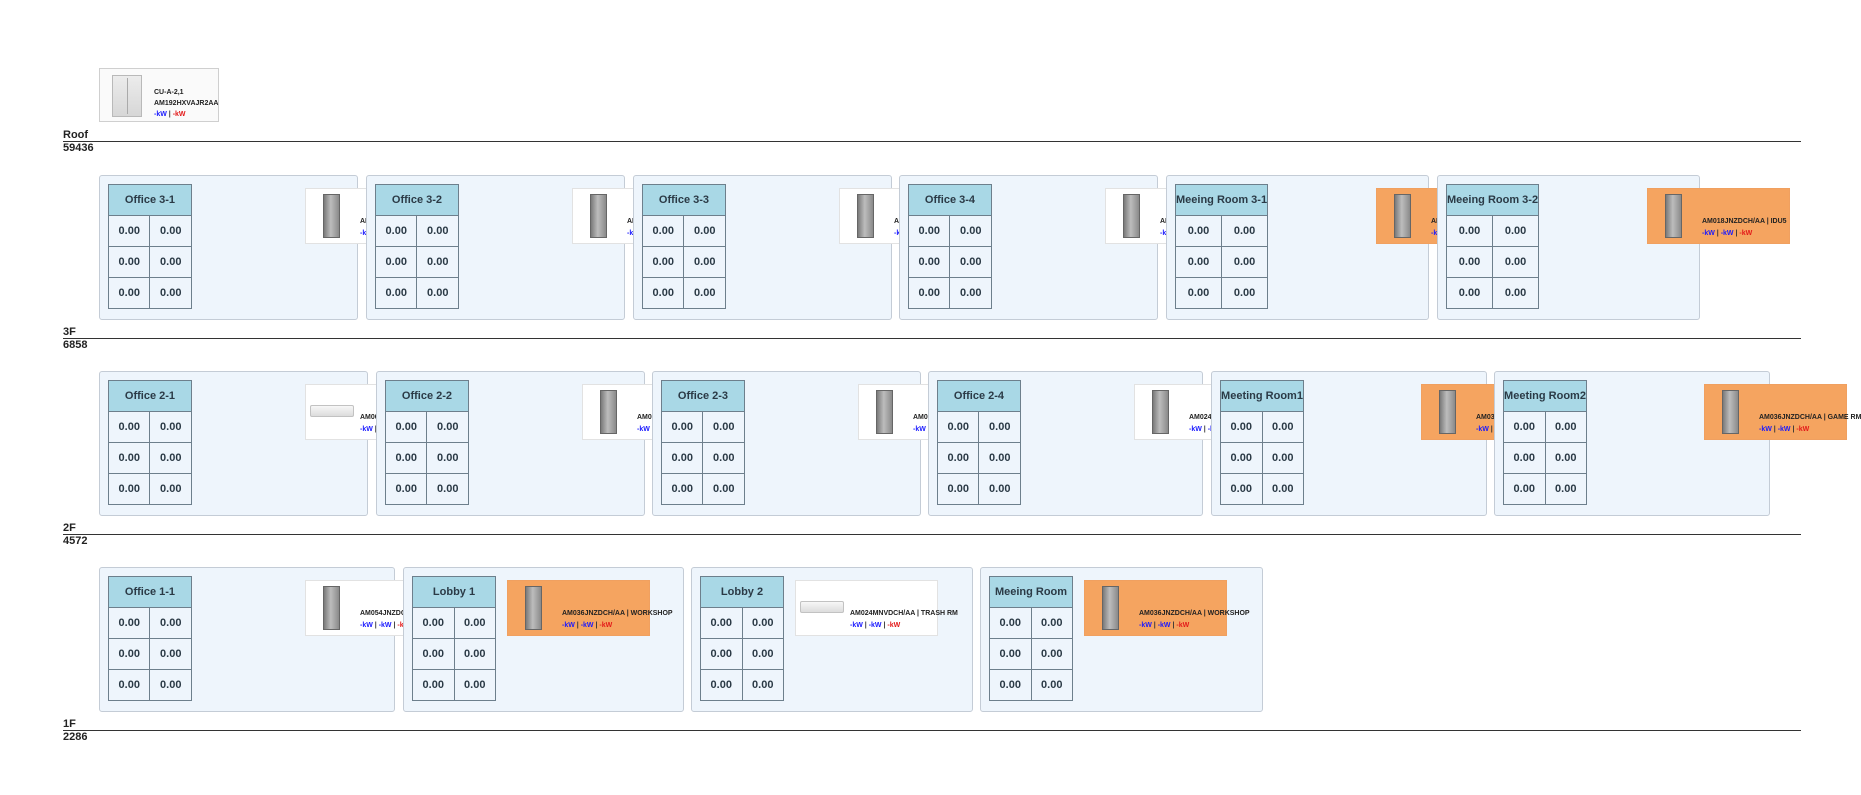 The height and width of the screenshot is (795, 1861). I want to click on room-table: Meeing Room 3-2 0.00 0.00 0.00 0.00 0.00 0.00, so click(1492, 246).